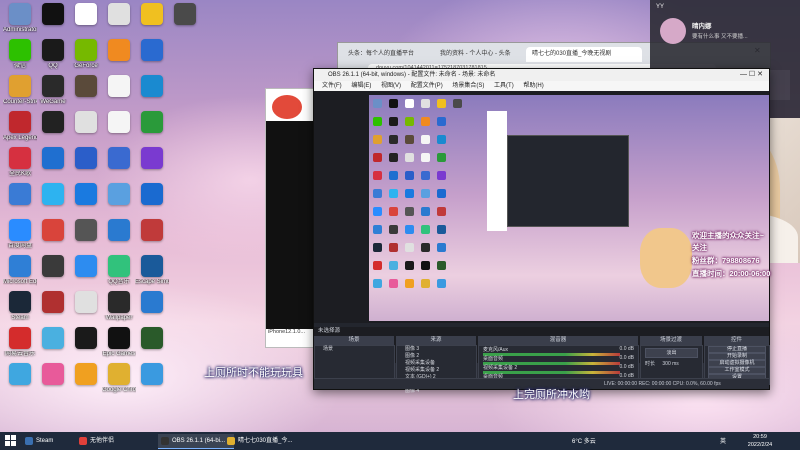  Describe the element at coordinates (737, 370) in the screenshot. I see `control-button: 工作室模式` at that location.